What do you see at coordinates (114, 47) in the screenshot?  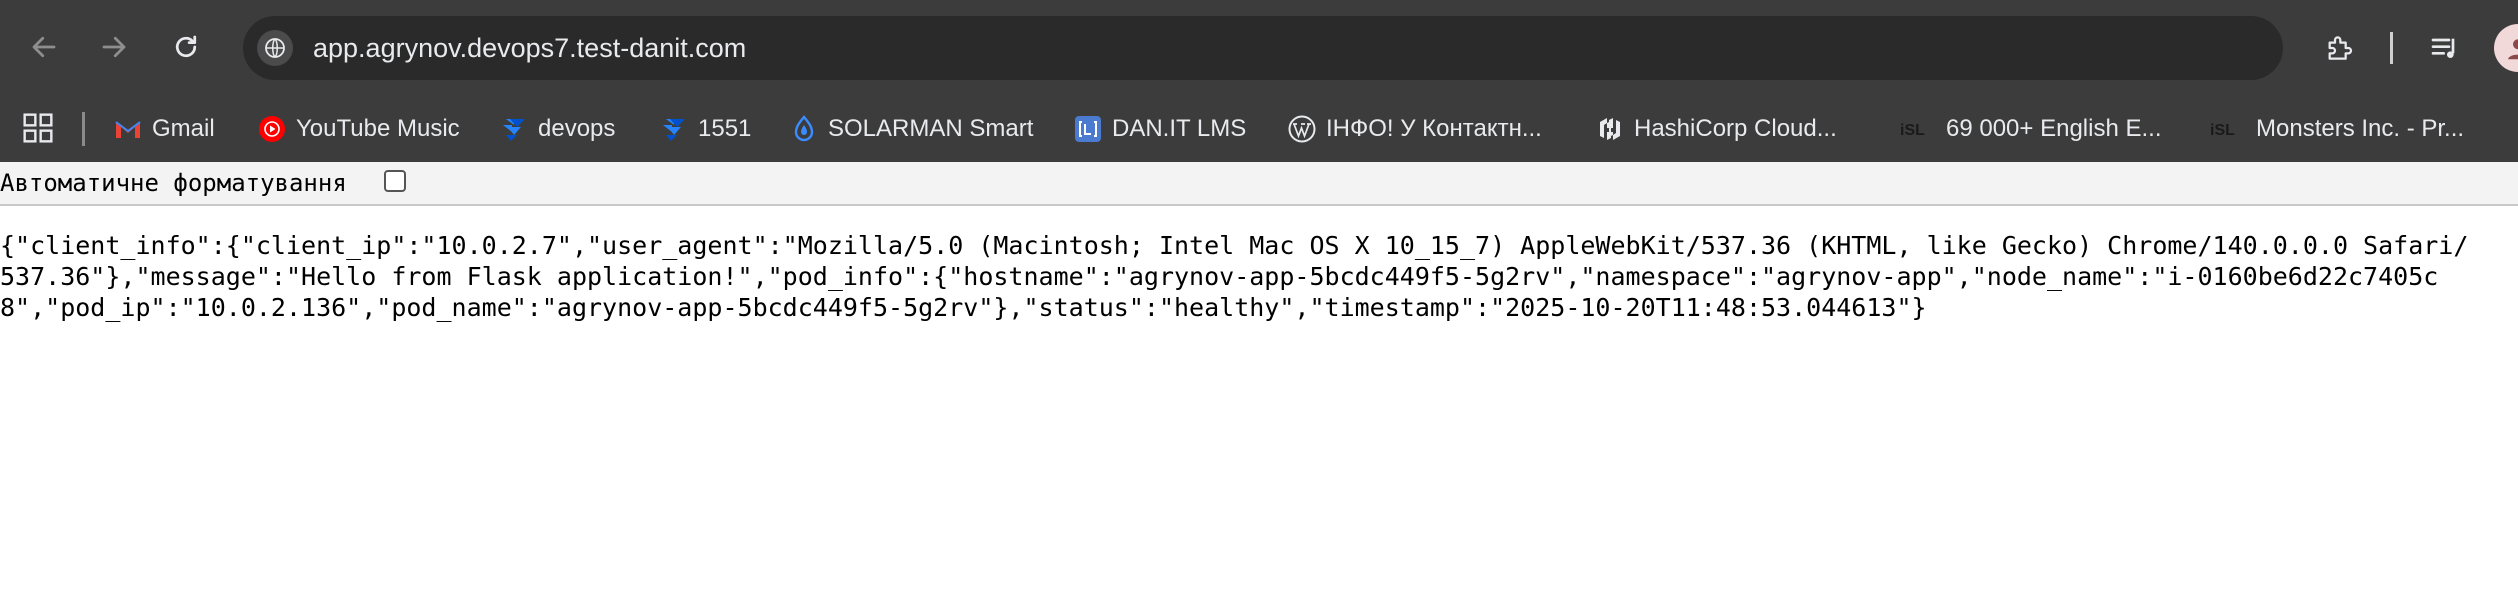 I see `forward-arrow-icon` at bounding box center [114, 47].